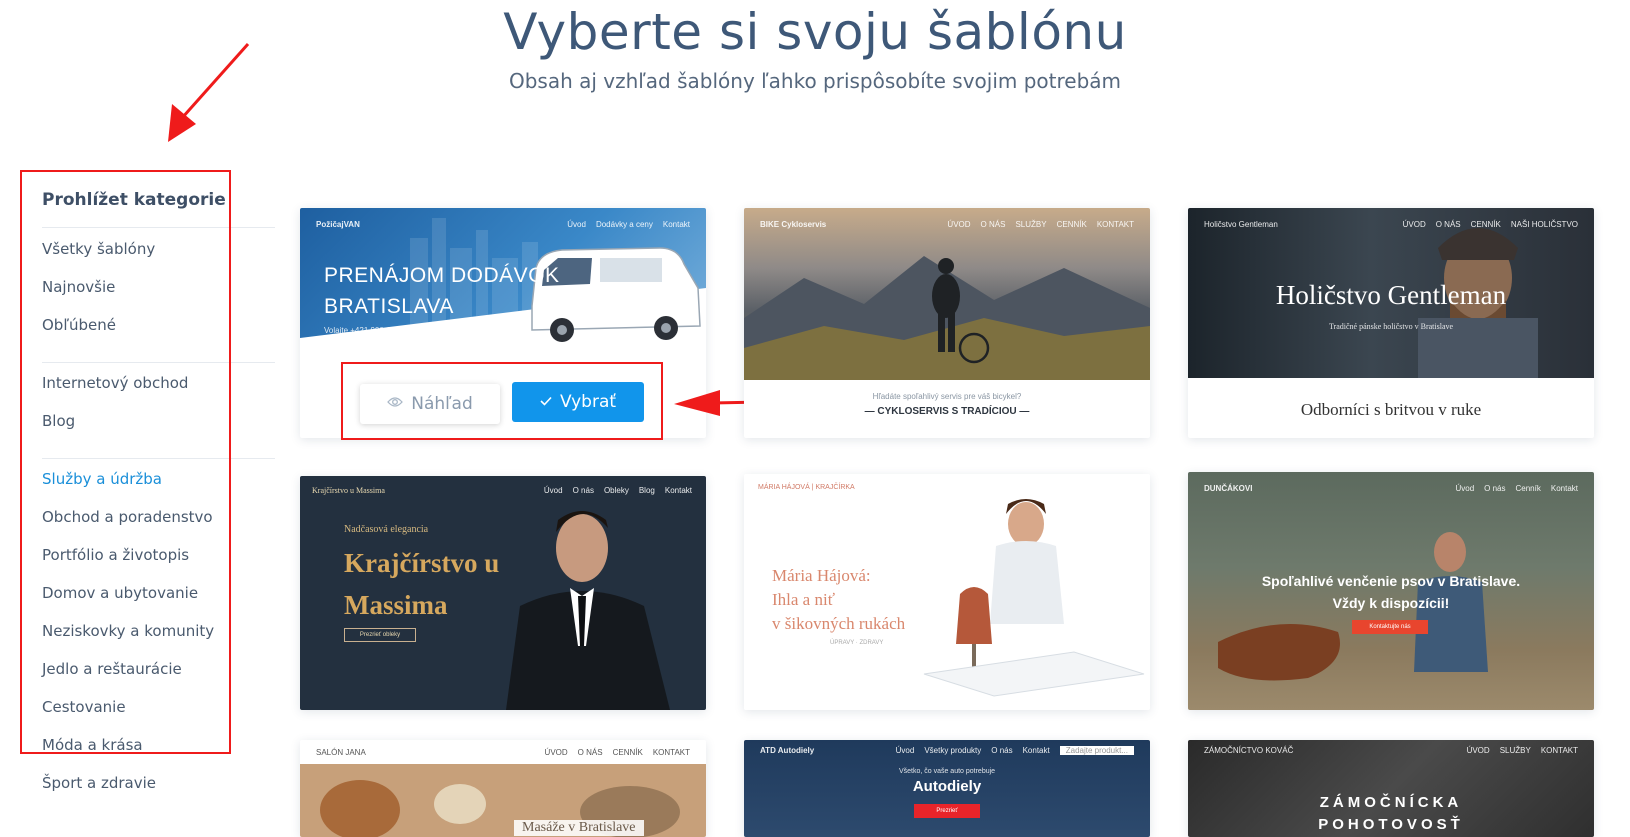 This screenshot has height=837, width=1630. What do you see at coordinates (1391, 814) in the screenshot?
I see `template-headline: ZÁMOČNÍCKA POHOTOVOSŤ` at bounding box center [1391, 814].